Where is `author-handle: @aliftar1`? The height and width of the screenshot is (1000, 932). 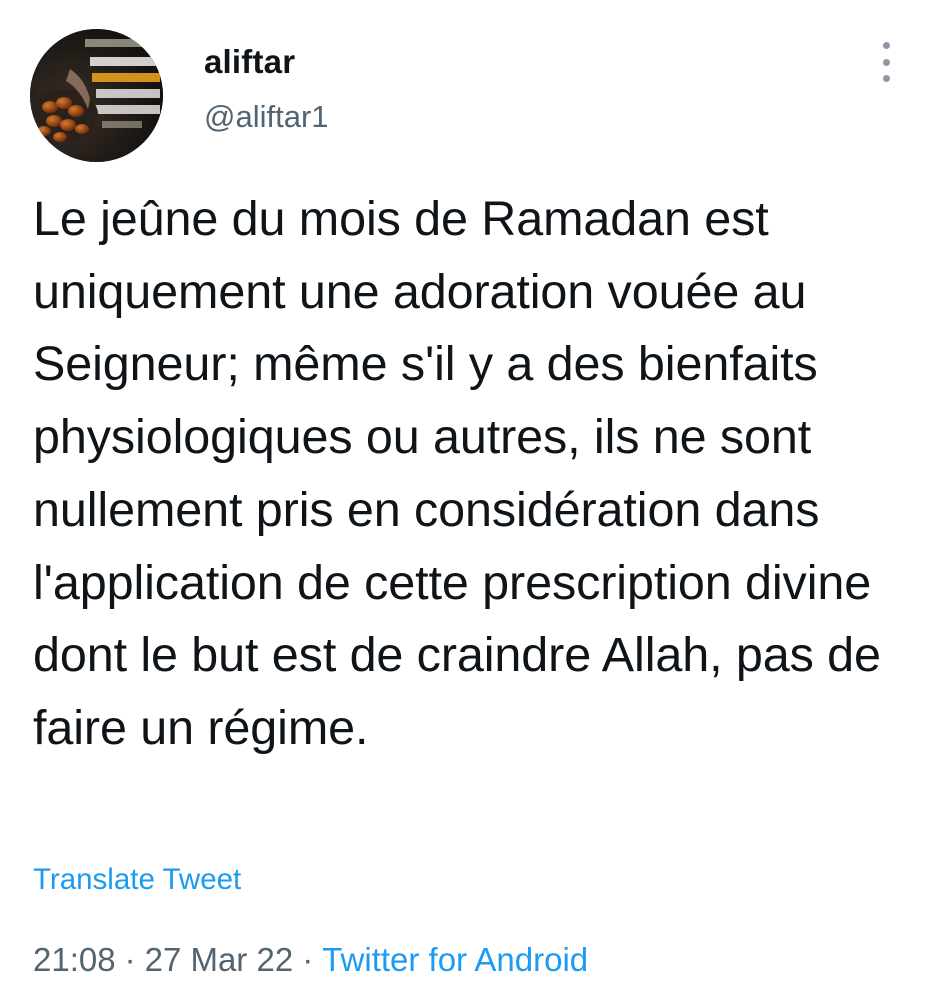 author-handle: @aliftar1 is located at coordinates (266, 117).